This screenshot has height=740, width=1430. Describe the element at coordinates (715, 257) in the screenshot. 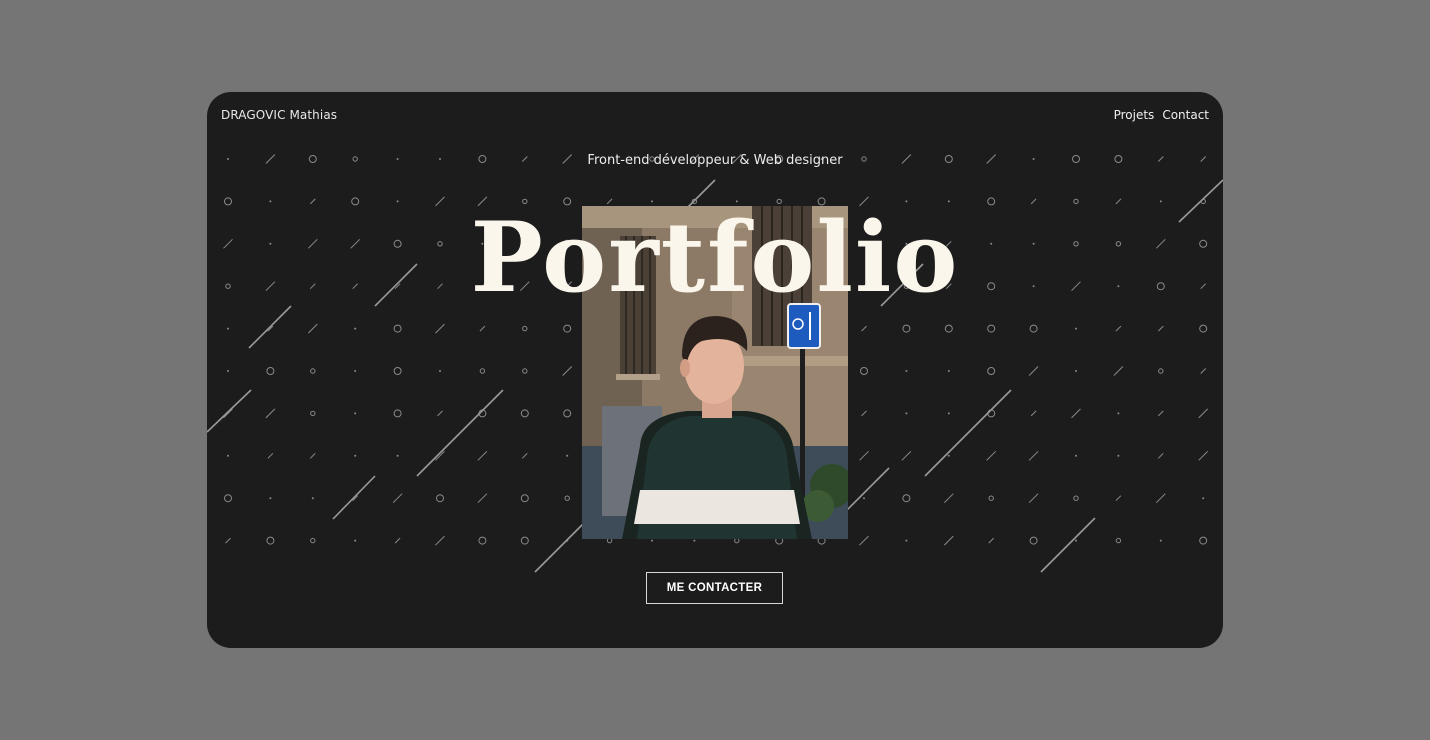

I see `hero-title: Portfolio` at that location.